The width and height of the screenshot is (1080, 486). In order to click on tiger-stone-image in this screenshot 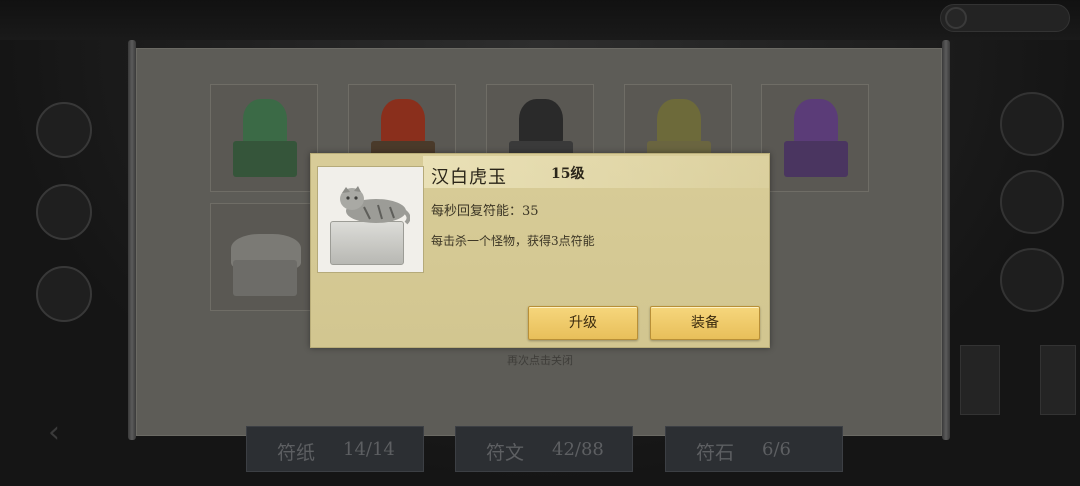, I will do `click(370, 219)`.